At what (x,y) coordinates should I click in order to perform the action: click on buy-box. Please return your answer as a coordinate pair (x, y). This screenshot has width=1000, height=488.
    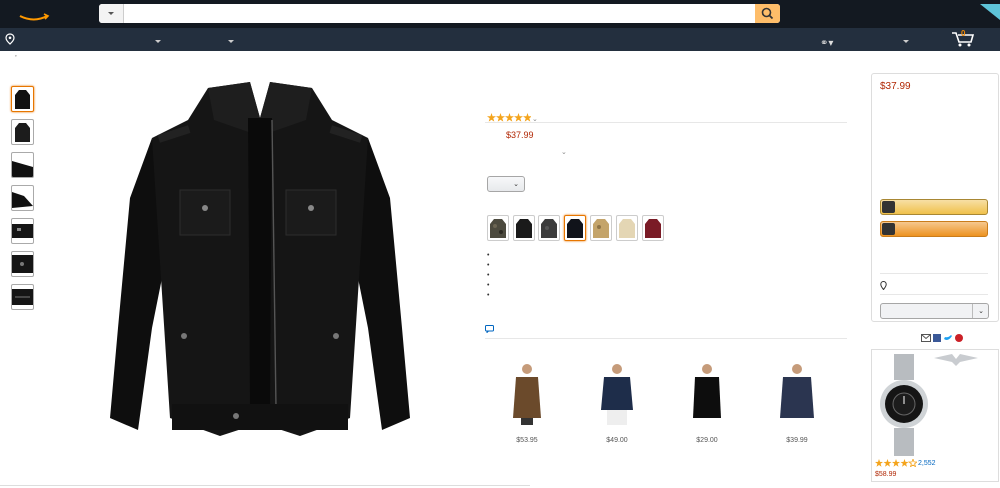
    Looking at the image, I should click on (935, 197).